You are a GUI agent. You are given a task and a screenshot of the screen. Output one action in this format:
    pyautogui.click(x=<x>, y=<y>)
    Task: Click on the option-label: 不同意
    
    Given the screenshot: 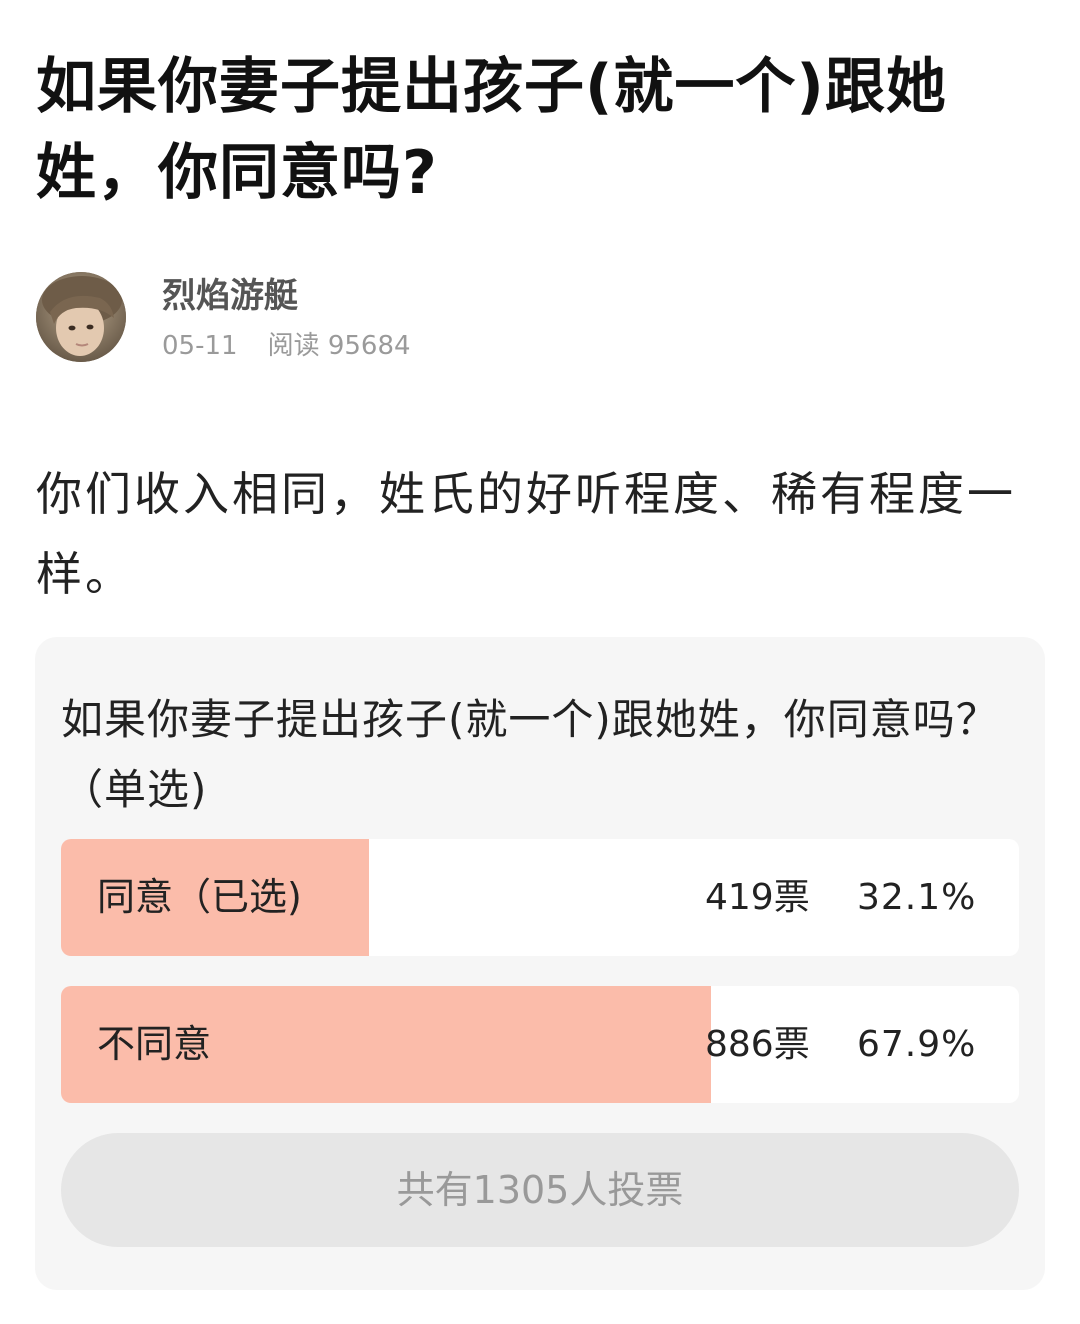 What is the action you would take?
    pyautogui.click(x=154, y=1044)
    